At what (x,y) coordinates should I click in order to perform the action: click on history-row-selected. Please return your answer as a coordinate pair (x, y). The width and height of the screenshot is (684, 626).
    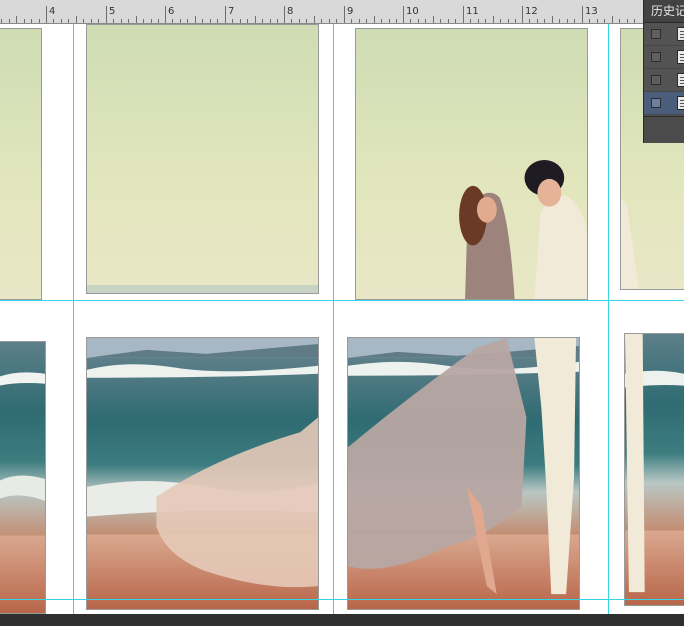
    Looking at the image, I should click on (664, 103).